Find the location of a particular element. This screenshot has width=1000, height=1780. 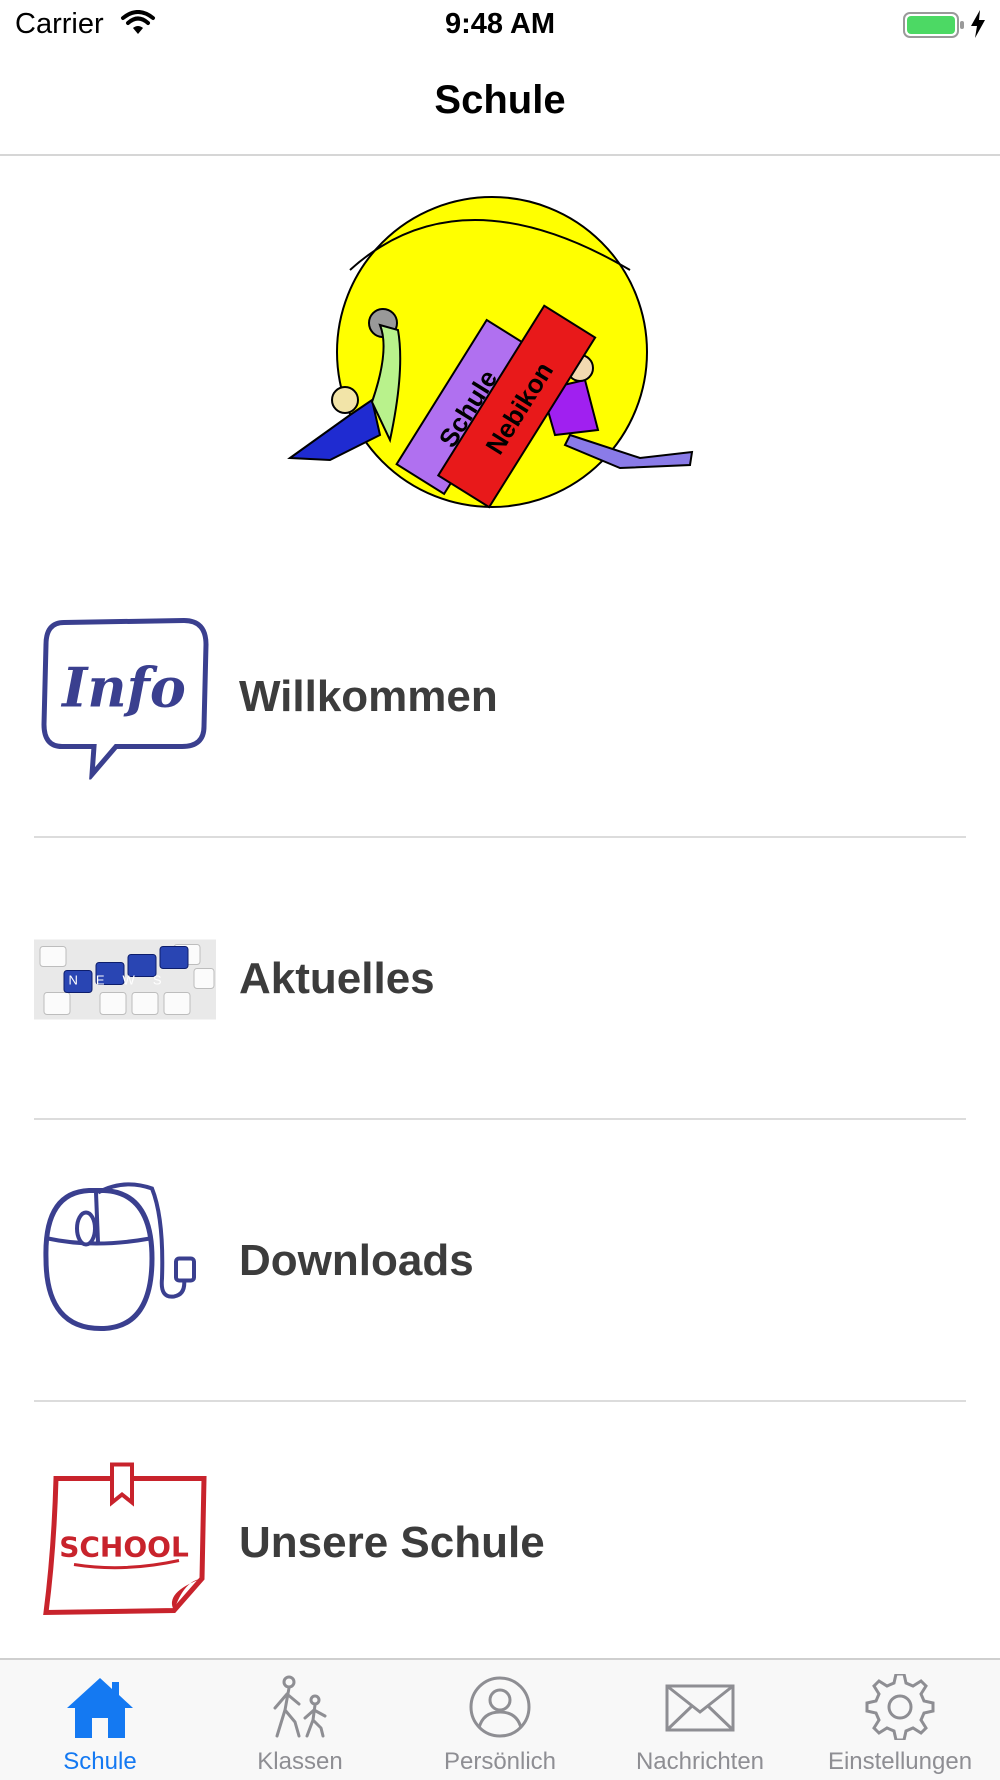

menu-item-downloads: Downloads is located at coordinates (500, 1261).